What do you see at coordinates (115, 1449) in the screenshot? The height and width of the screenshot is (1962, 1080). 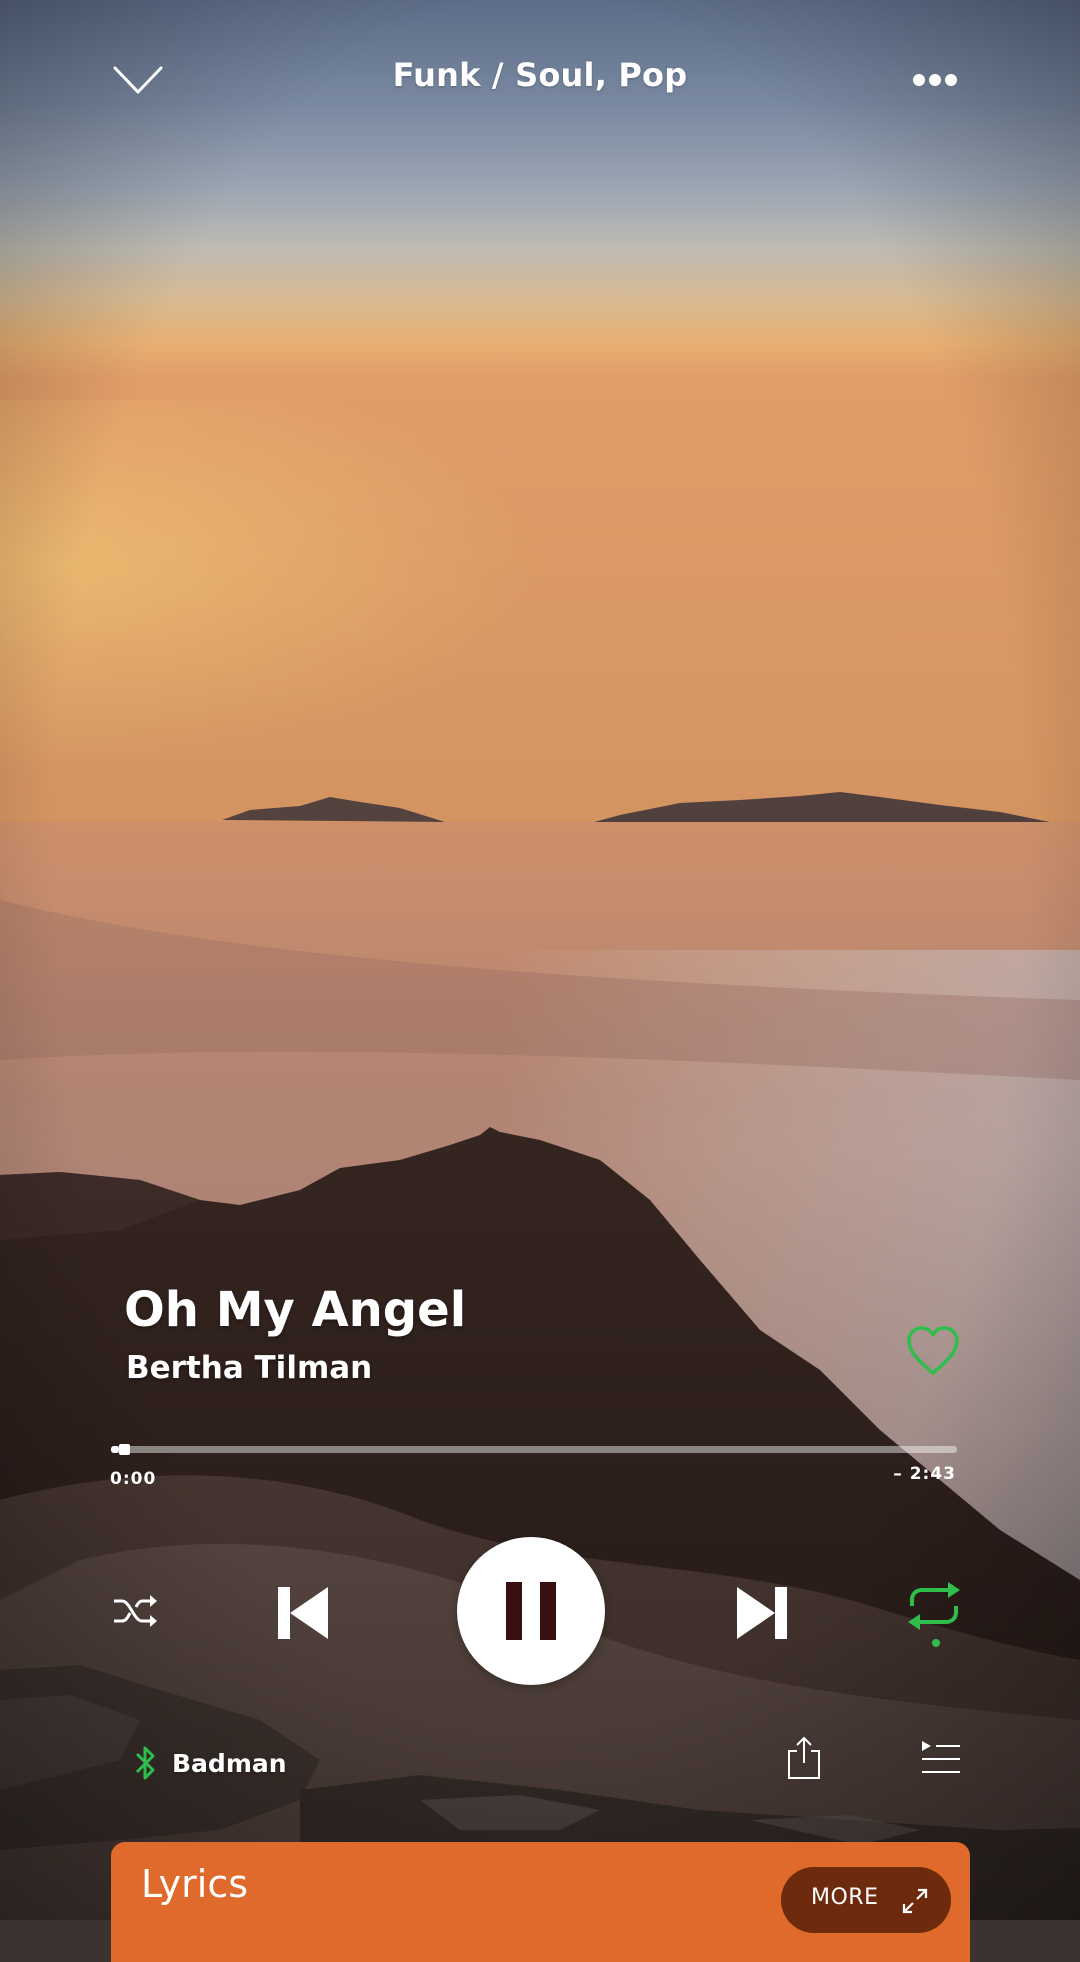 I see `progress-fill` at bounding box center [115, 1449].